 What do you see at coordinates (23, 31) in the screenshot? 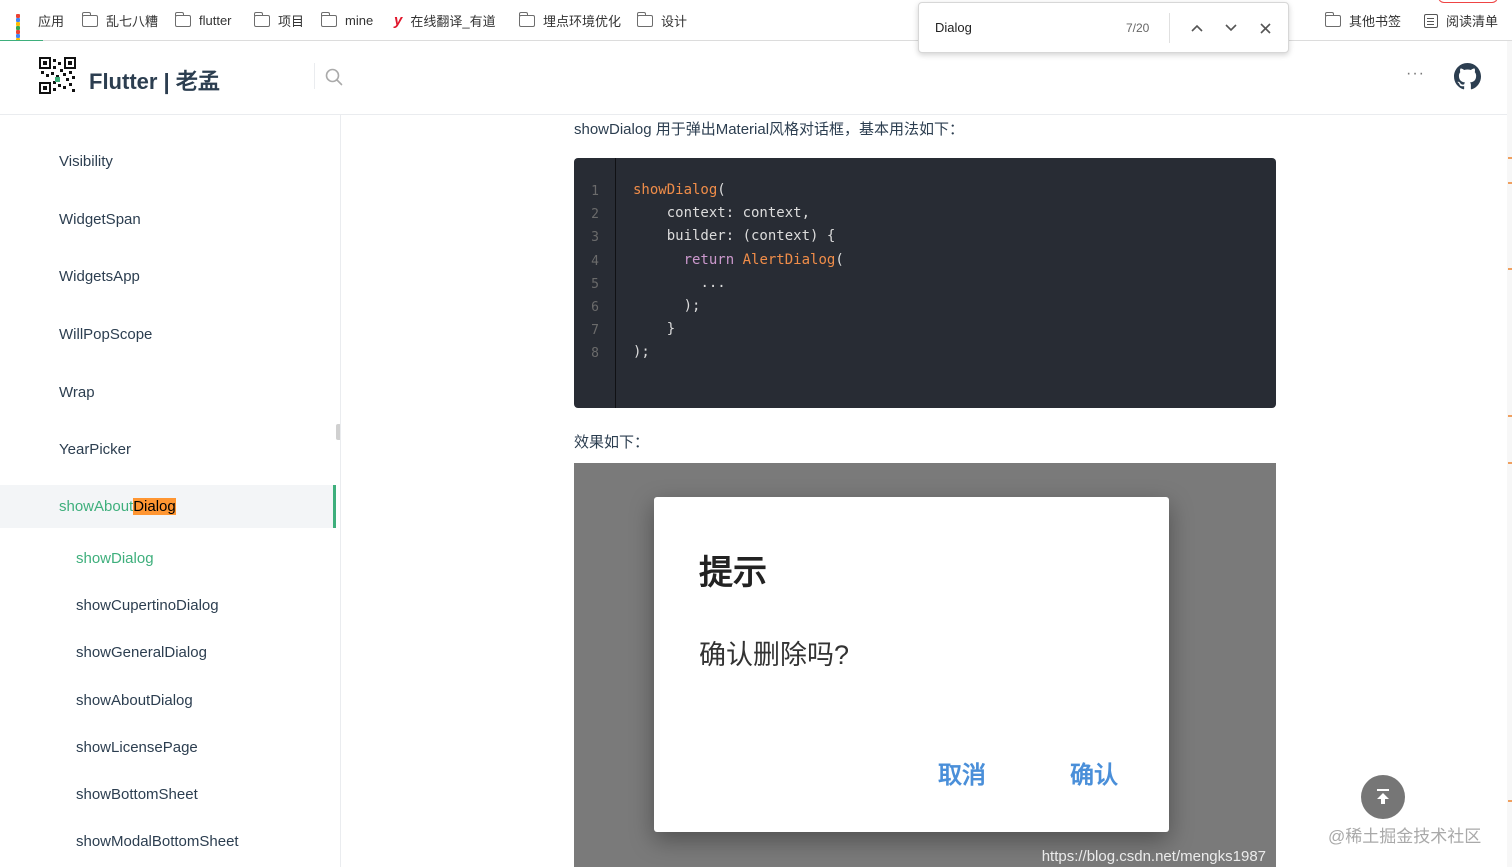
I see `apps-grid-icon` at bounding box center [23, 31].